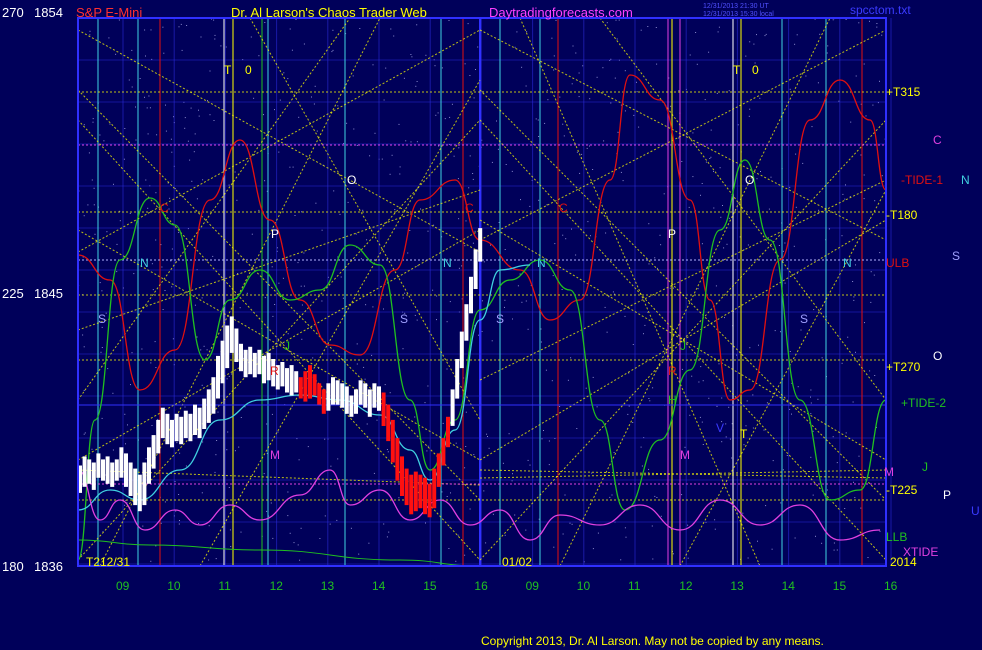  Describe the element at coordinates (685, 455) in the screenshot. I see `glyph-m2: M` at that location.